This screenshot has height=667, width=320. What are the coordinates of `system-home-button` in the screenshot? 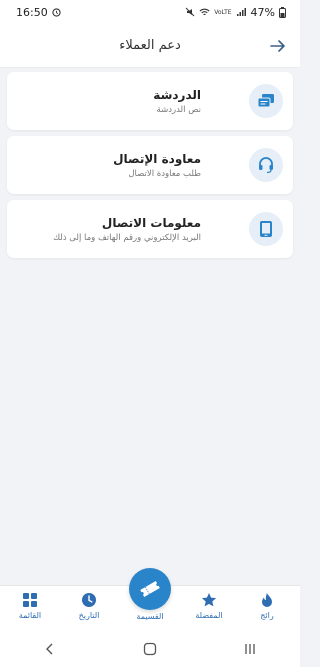 It's located at (150, 649).